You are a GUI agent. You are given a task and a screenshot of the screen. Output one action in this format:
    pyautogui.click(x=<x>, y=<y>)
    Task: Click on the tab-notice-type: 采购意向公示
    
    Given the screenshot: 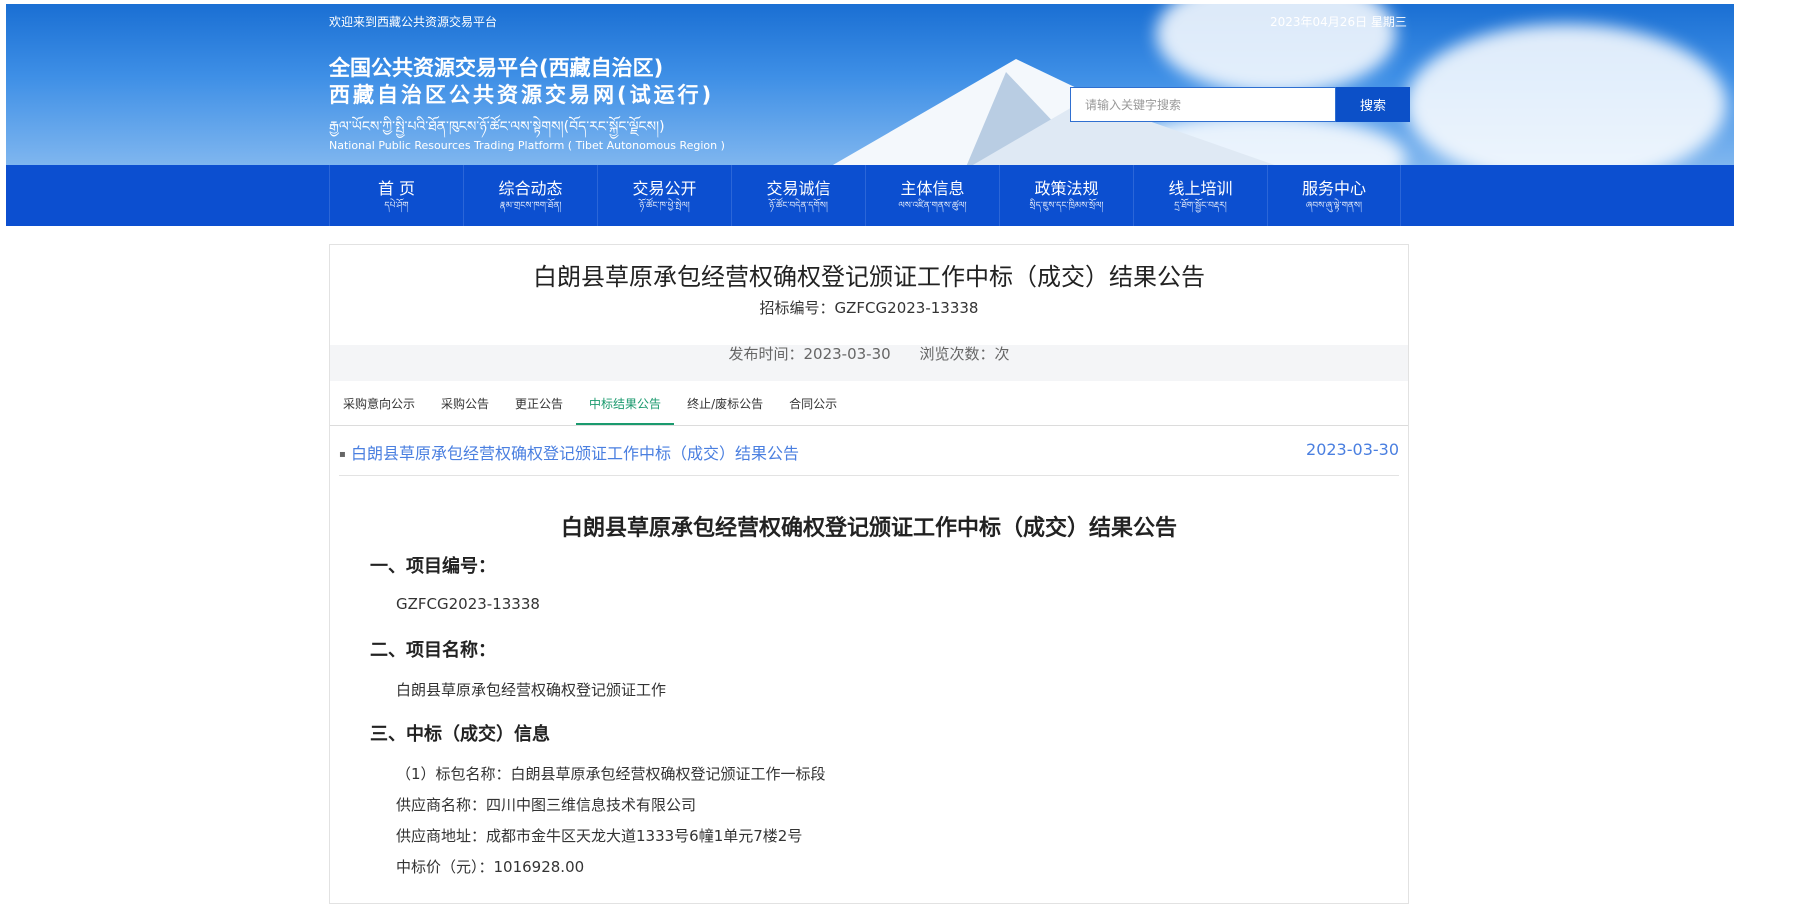 What is the action you would take?
    pyautogui.click(x=379, y=403)
    